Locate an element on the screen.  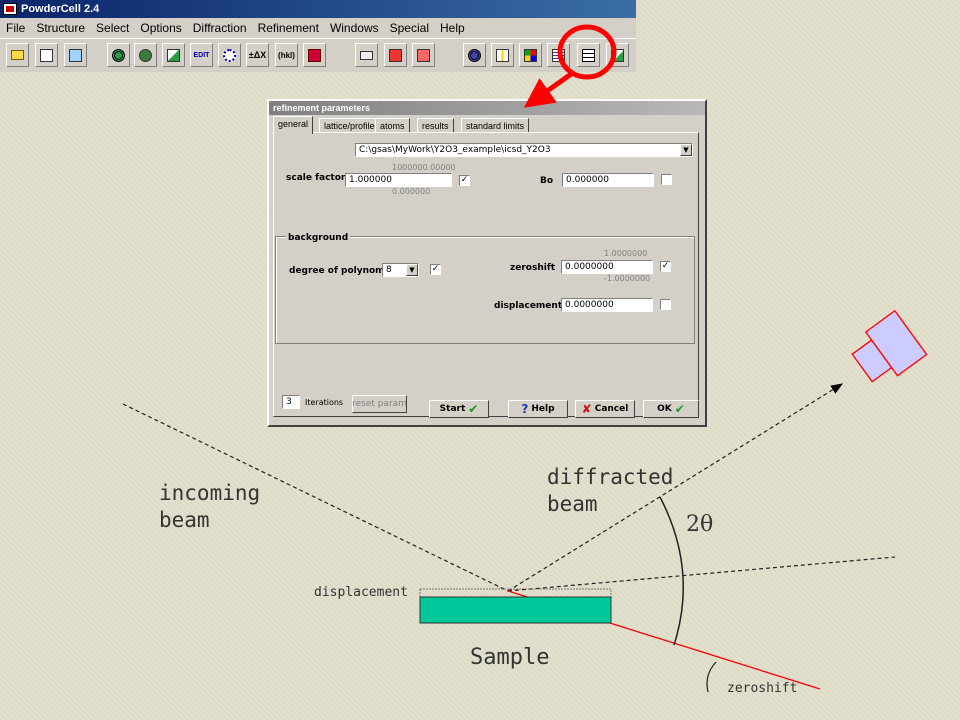
tab-general: general is located at coordinates (293, 125).